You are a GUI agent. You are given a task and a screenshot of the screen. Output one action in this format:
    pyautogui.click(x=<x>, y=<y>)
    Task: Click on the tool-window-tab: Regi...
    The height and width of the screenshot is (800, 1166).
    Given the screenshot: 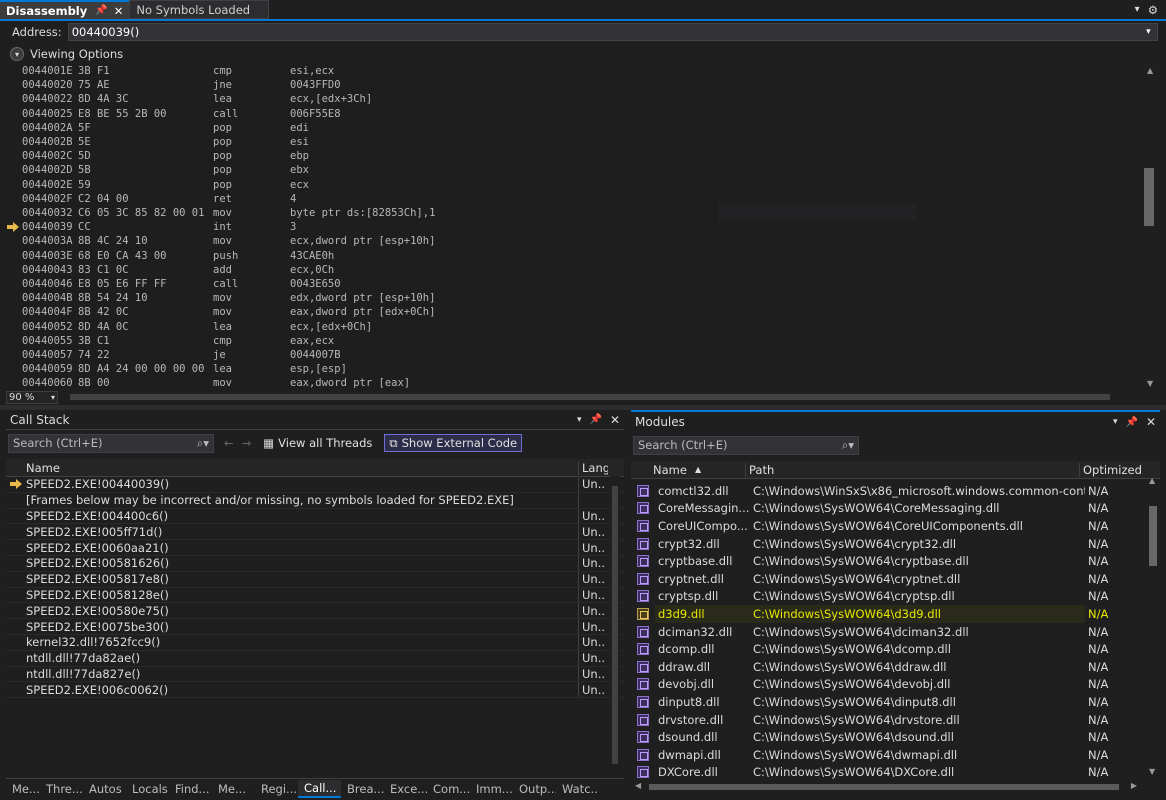 What is the action you would take?
    pyautogui.click(x=276, y=789)
    